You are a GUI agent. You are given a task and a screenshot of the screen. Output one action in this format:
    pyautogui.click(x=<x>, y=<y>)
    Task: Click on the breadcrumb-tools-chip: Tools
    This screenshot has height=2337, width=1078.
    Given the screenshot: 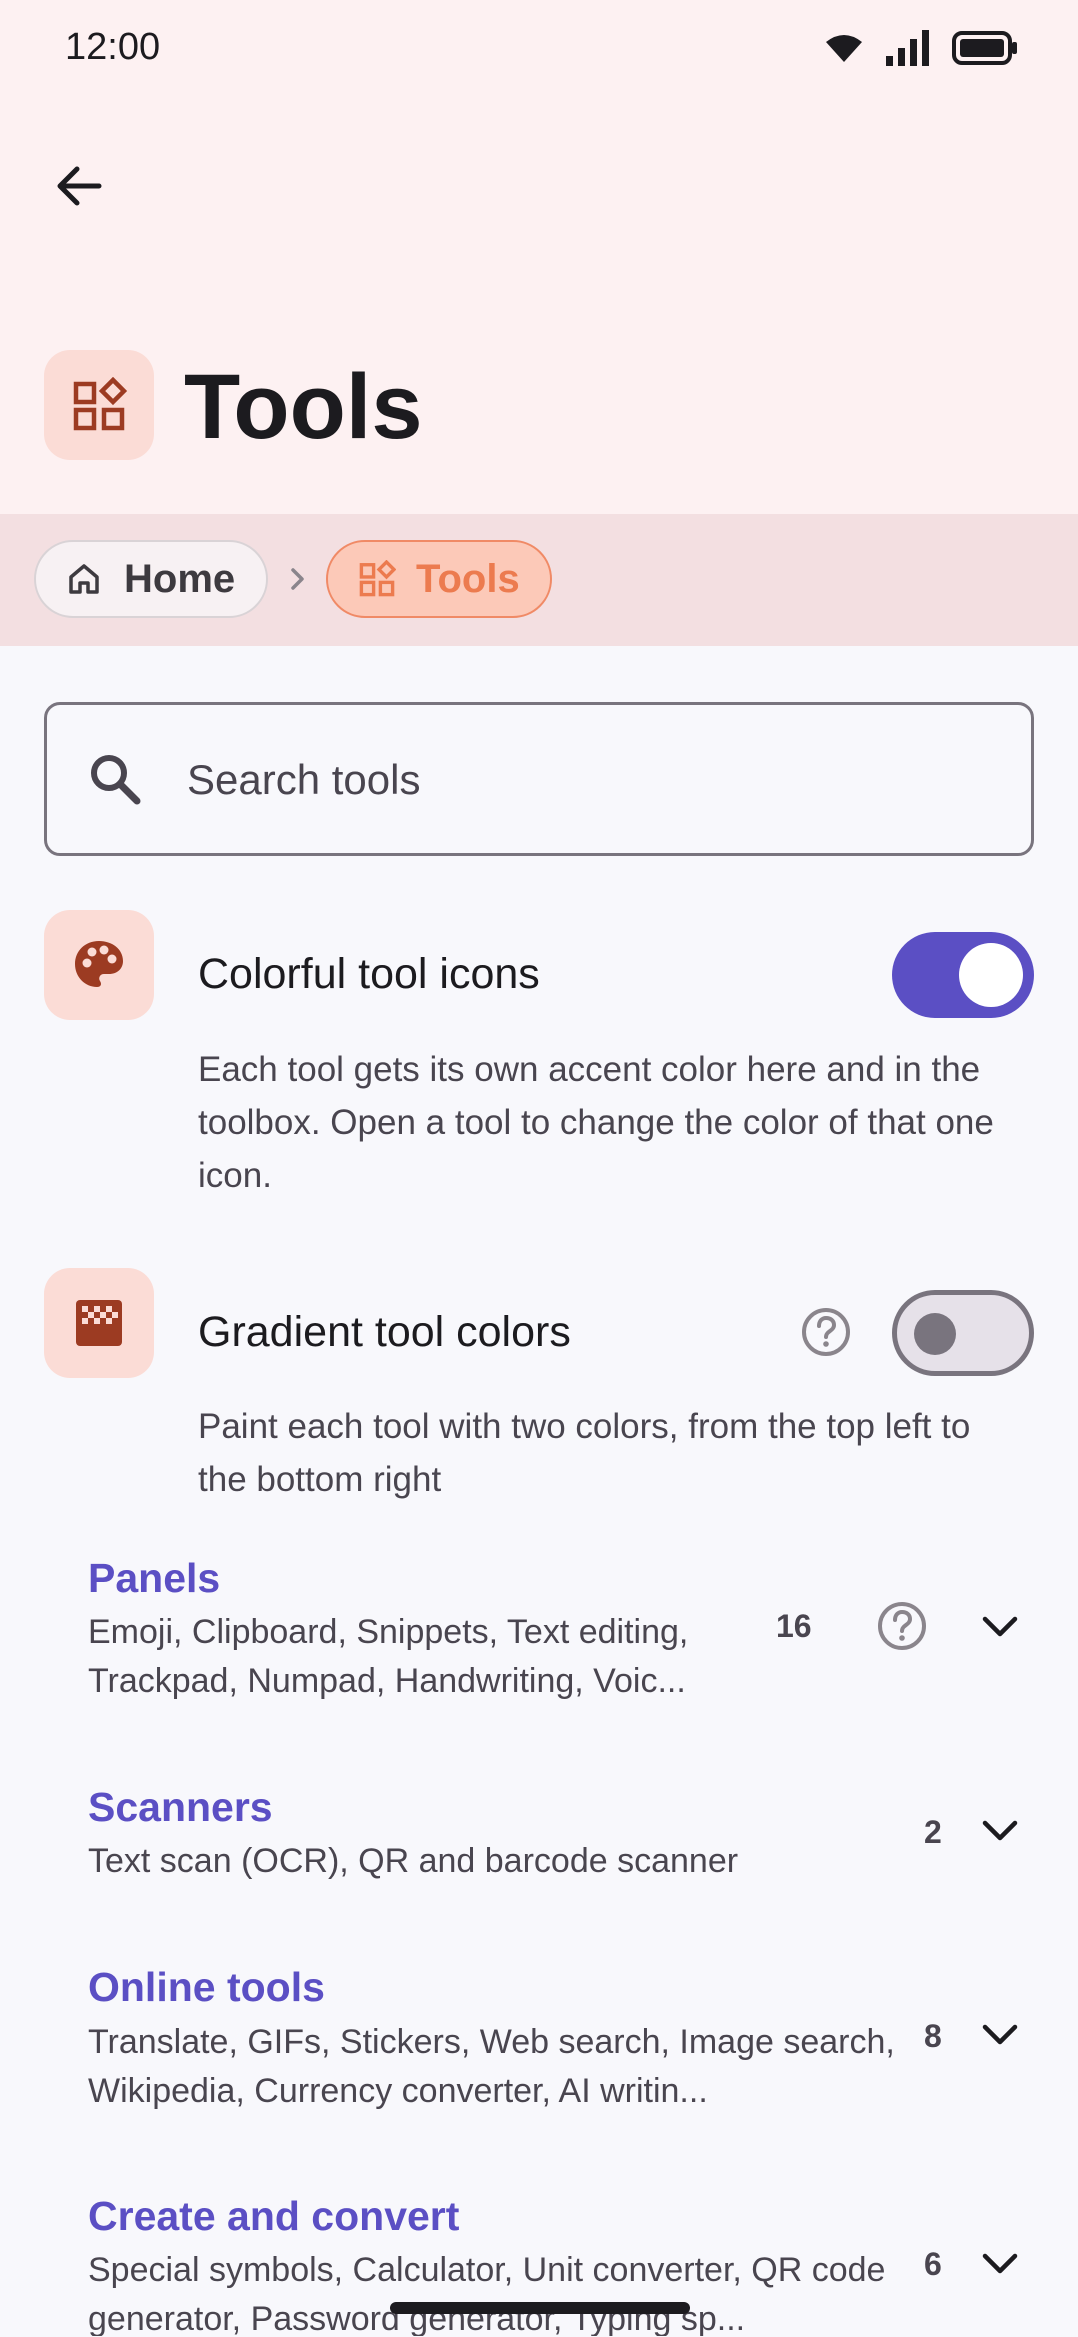 What is the action you would take?
    pyautogui.click(x=439, y=579)
    